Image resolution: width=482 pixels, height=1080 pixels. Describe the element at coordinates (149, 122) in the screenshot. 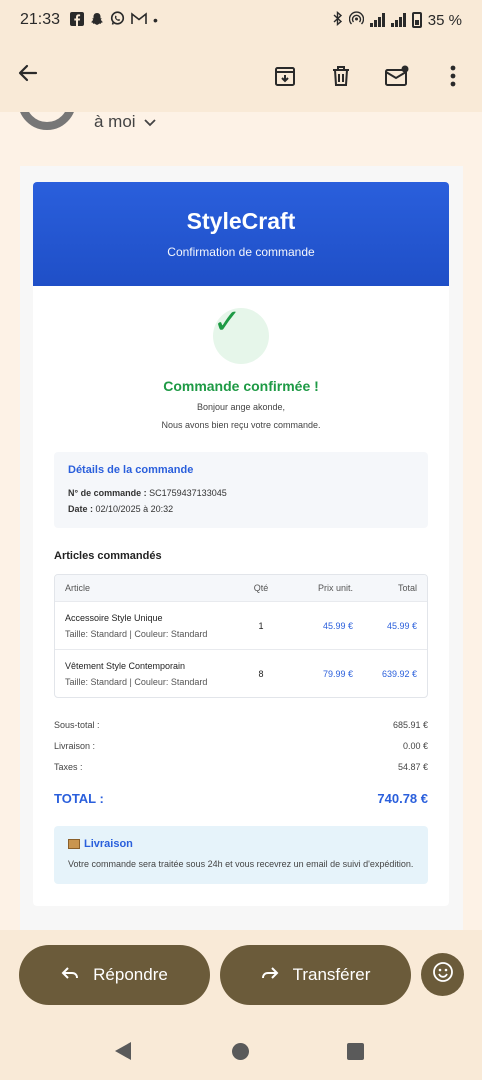

I see `chevron-down-icon` at that location.